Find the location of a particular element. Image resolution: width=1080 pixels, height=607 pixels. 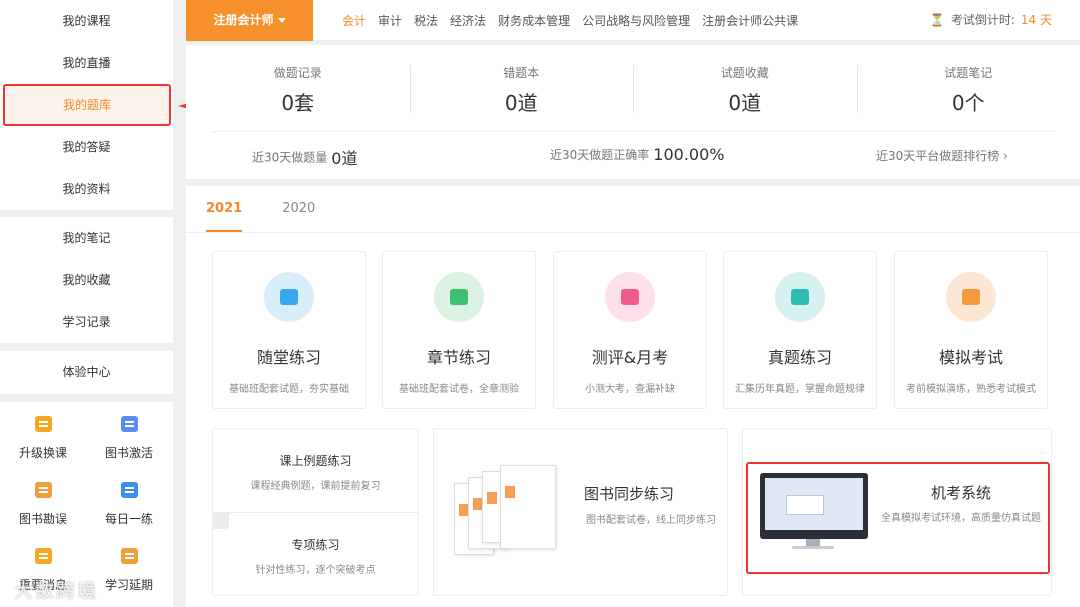

sidebar-group-records: 我的笔记 我的收藏 学习记录 is located at coordinates (86, 280).